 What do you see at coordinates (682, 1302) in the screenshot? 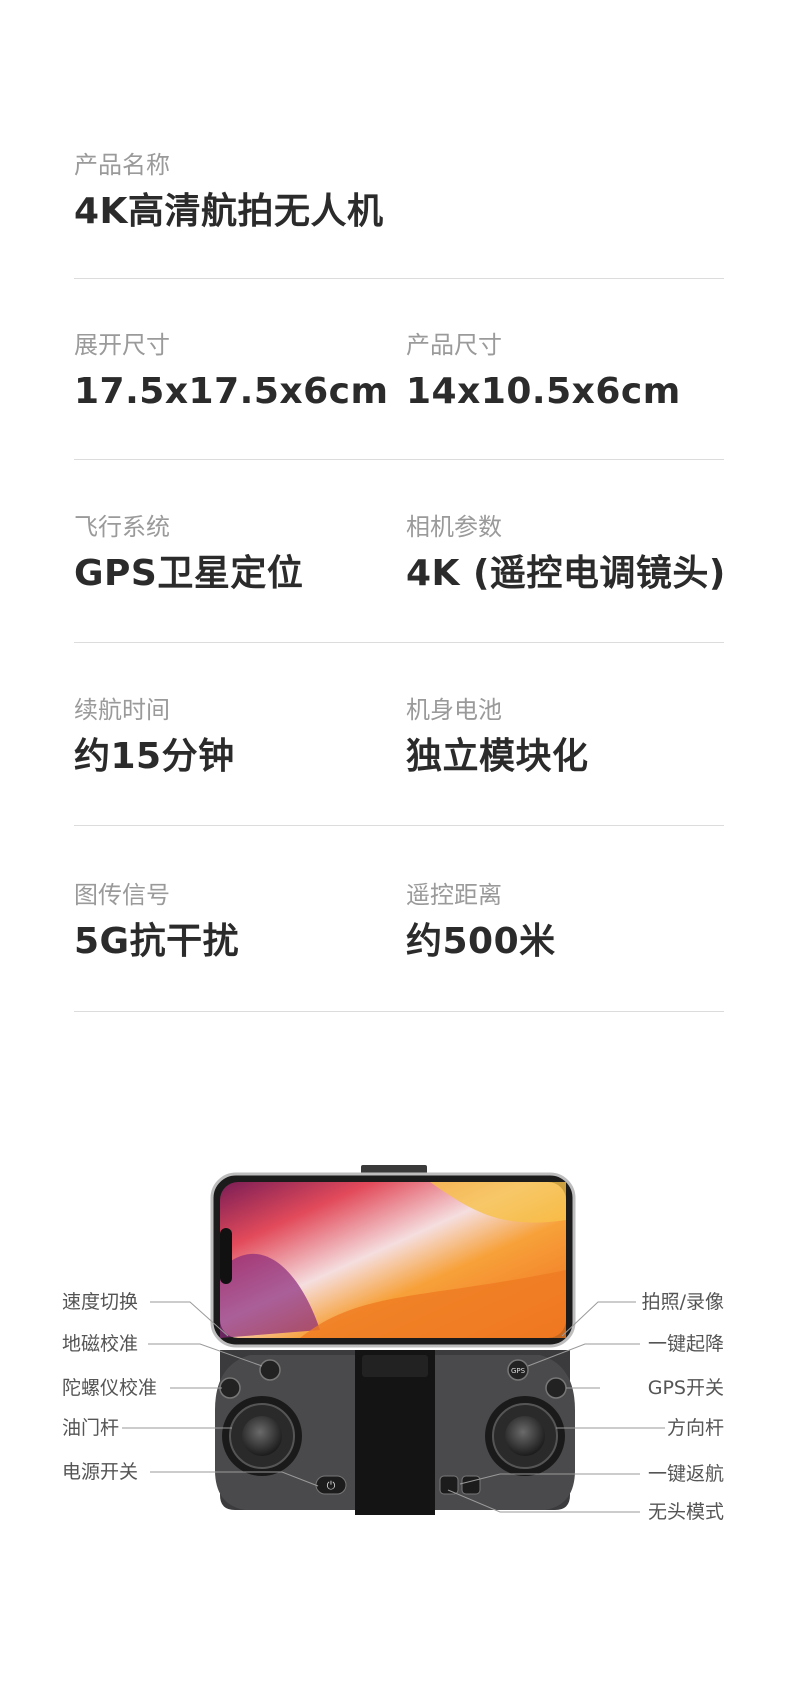
I see `callout-photo-video: 拍照/录像` at bounding box center [682, 1302].